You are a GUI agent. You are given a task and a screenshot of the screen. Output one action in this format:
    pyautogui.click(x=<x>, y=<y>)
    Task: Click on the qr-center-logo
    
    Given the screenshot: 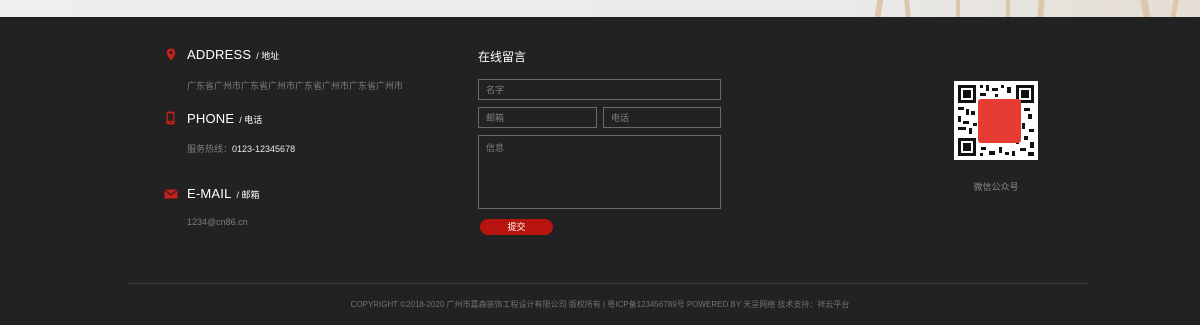 What is the action you would take?
    pyautogui.click(x=999, y=121)
    